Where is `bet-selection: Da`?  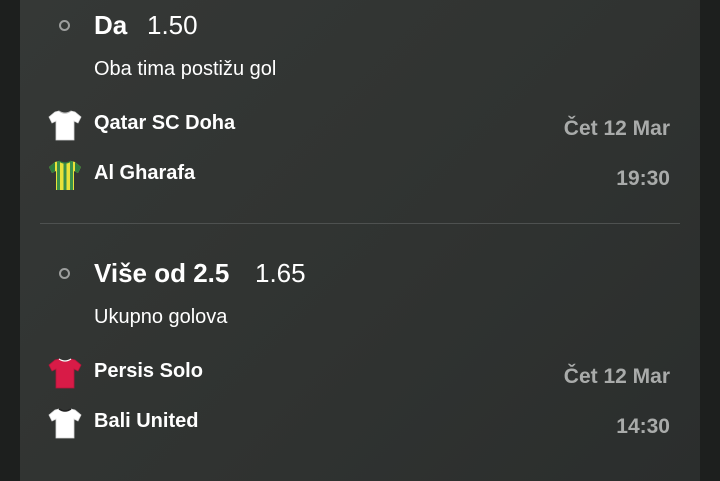 bet-selection: Da is located at coordinates (111, 25).